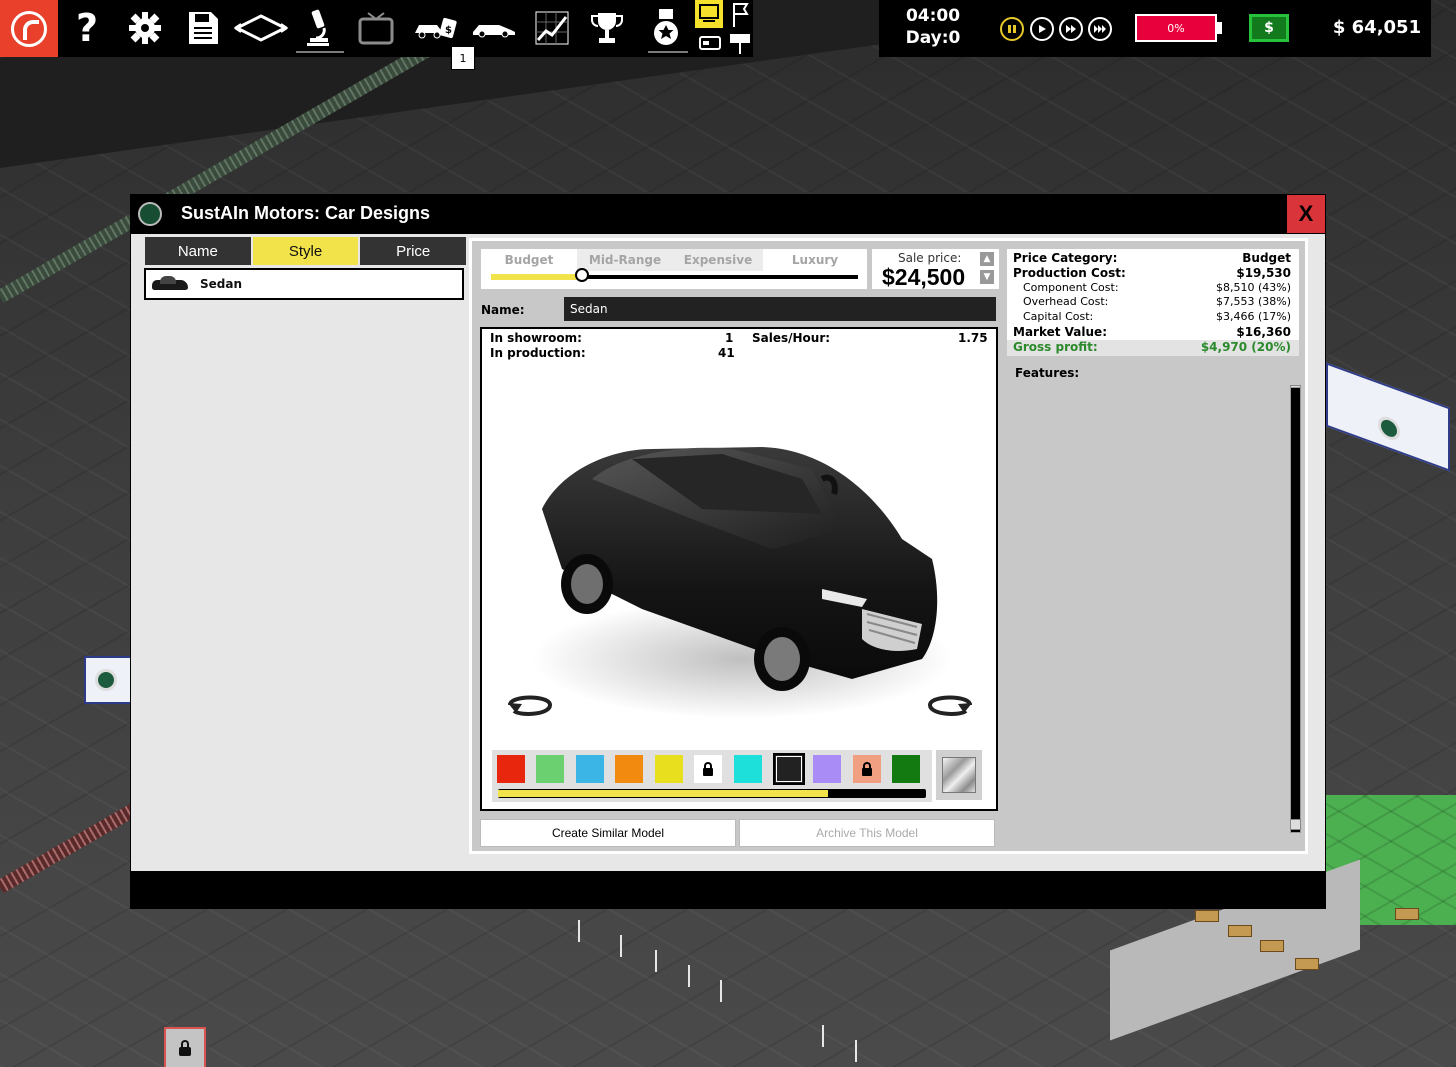  I want to click on signpost-icon, so click(740, 43).